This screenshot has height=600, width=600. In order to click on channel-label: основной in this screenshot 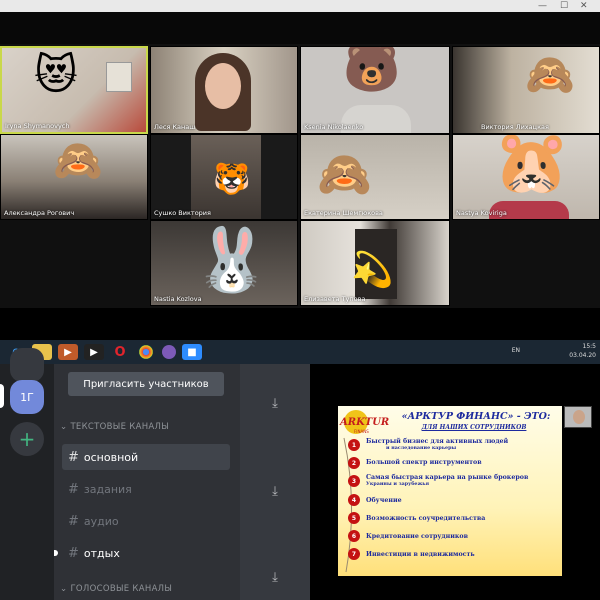, I will do `click(111, 457)`.